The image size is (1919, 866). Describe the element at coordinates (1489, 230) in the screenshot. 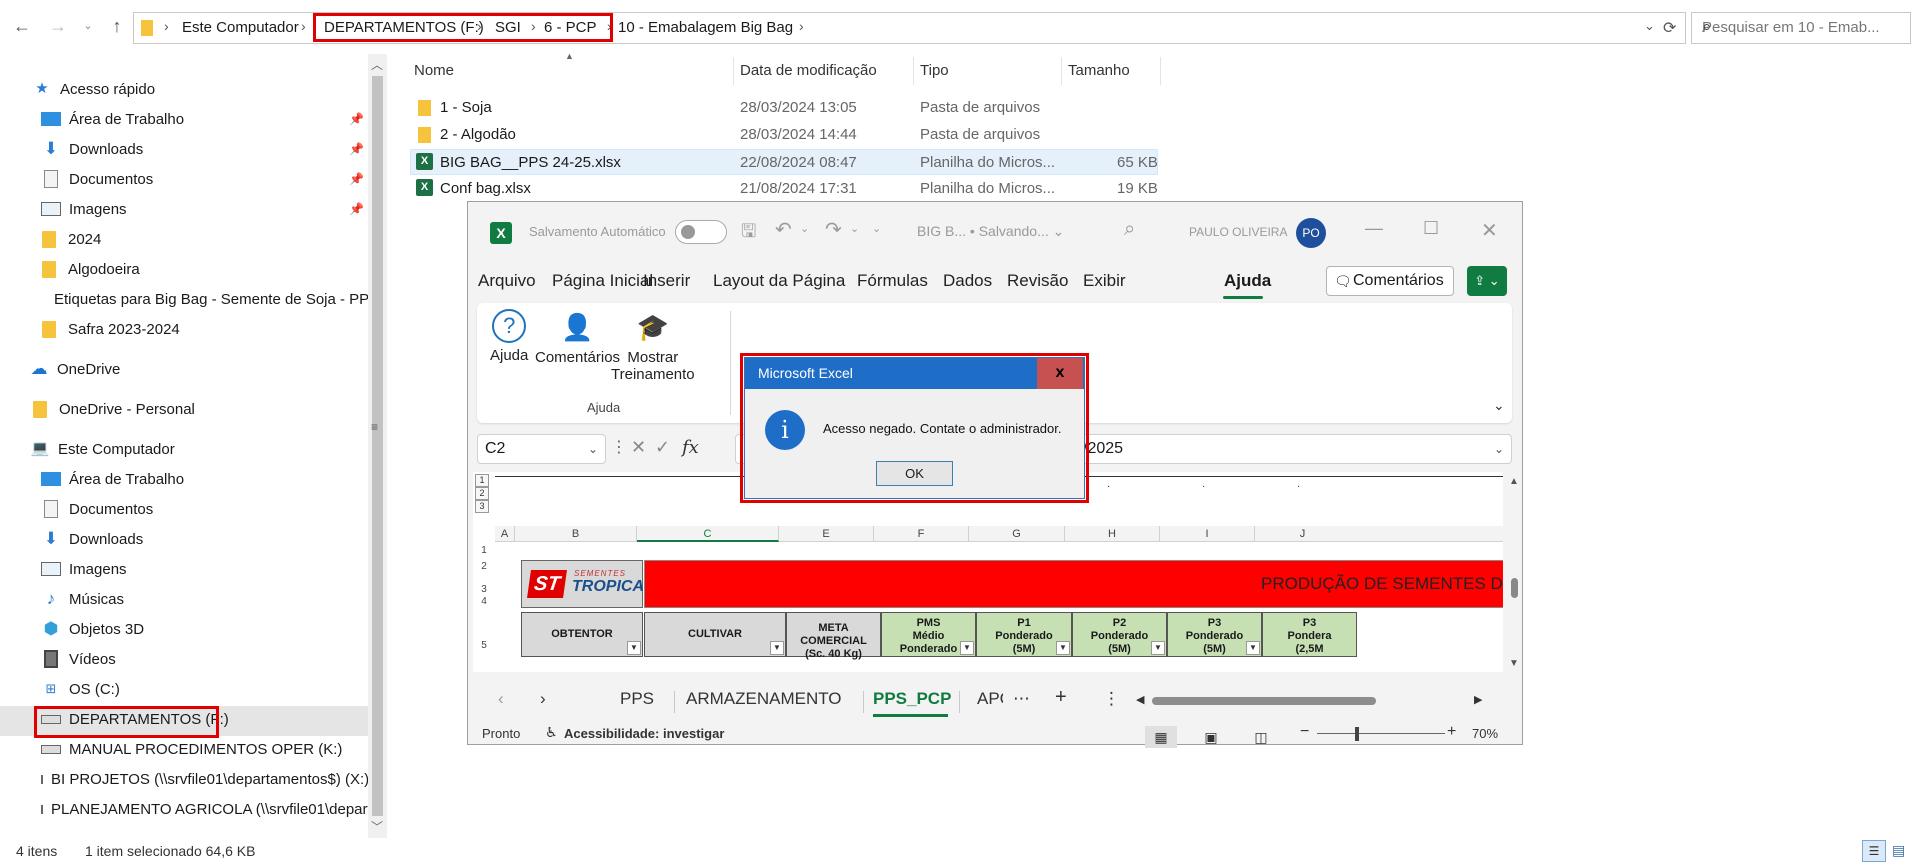

I see `close-icon: ✕` at that location.